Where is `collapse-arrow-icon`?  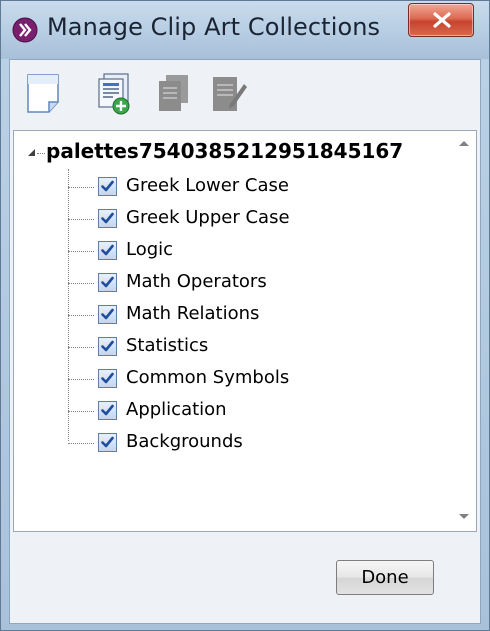
collapse-arrow-icon is located at coordinates (31, 152).